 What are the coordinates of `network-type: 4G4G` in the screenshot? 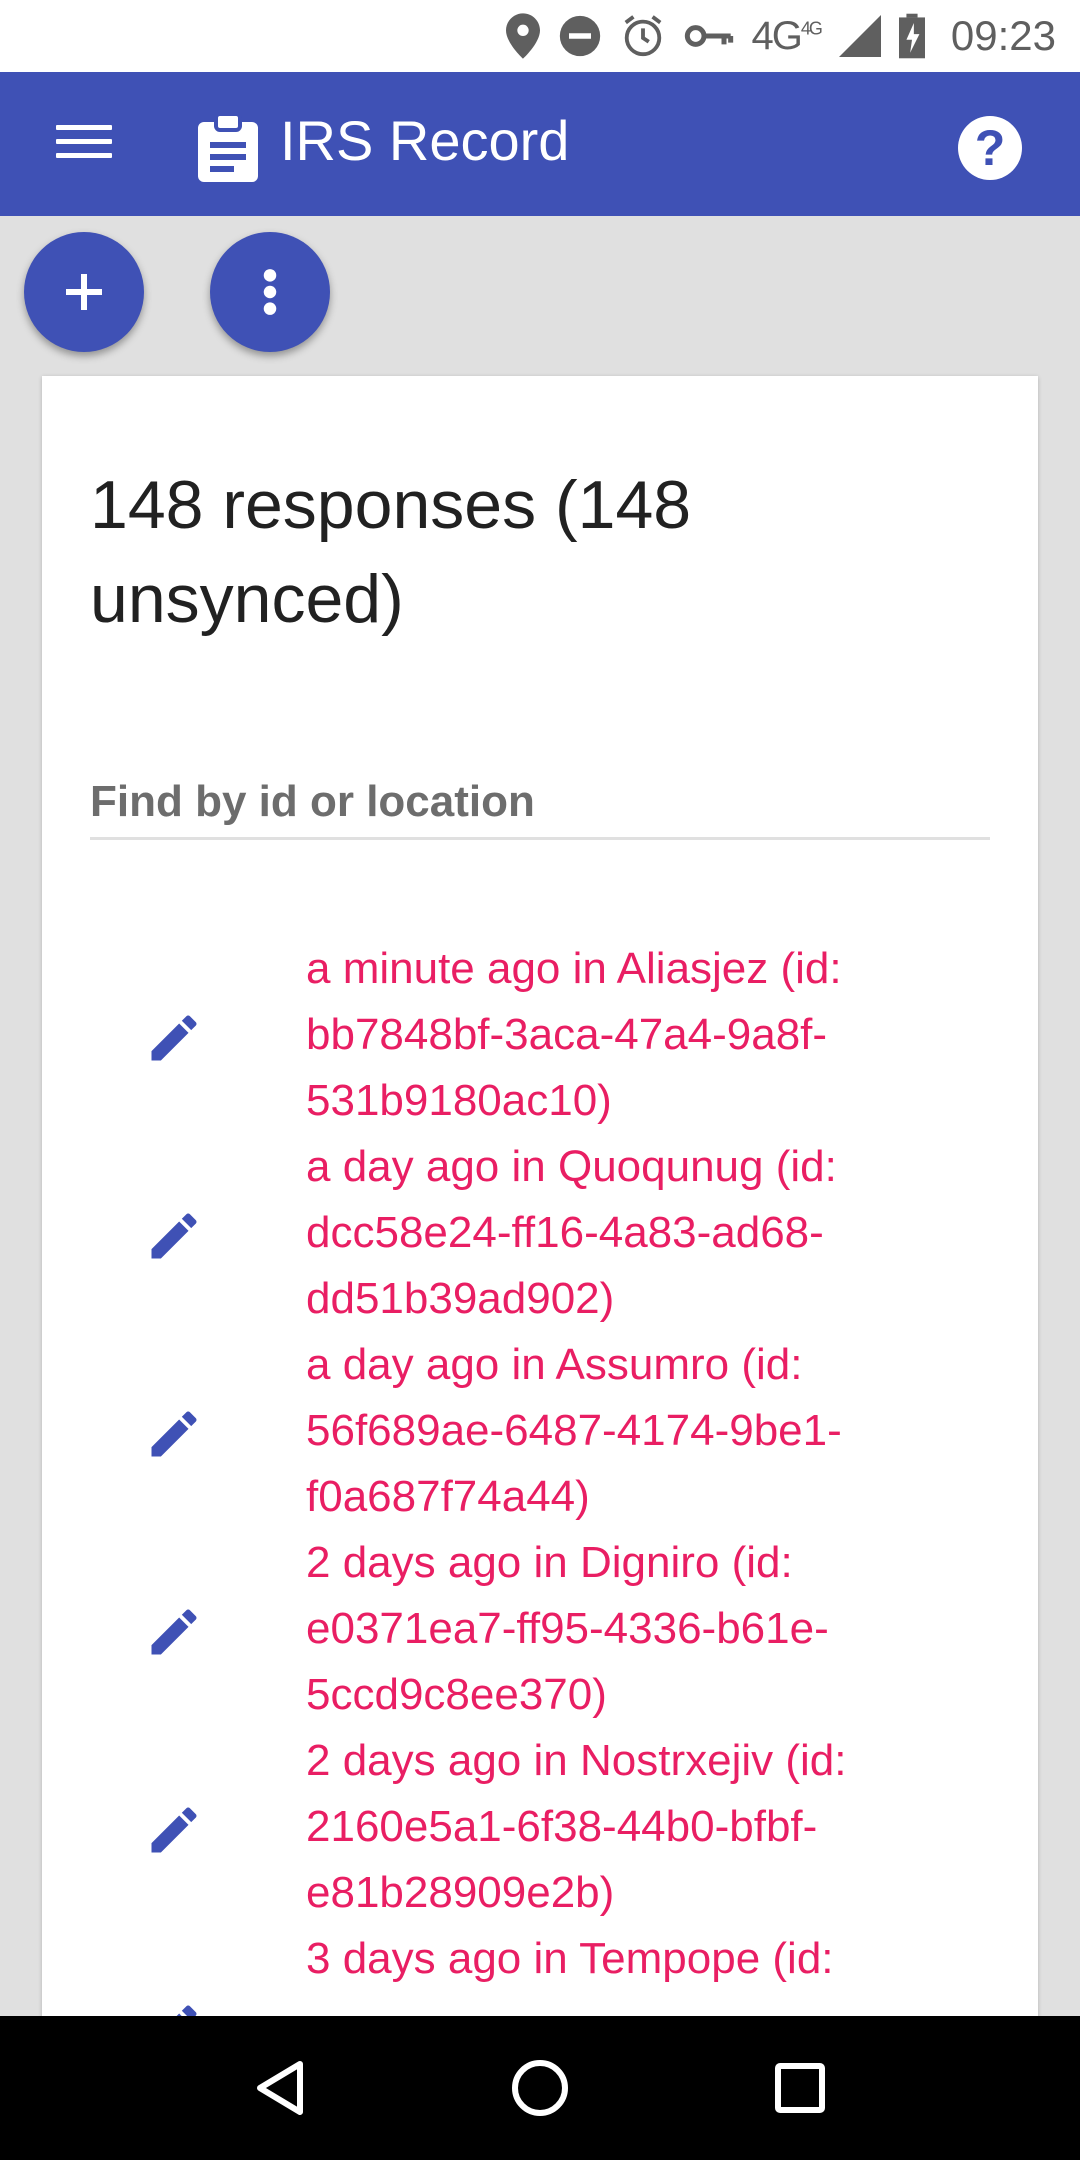 It's located at (787, 35).